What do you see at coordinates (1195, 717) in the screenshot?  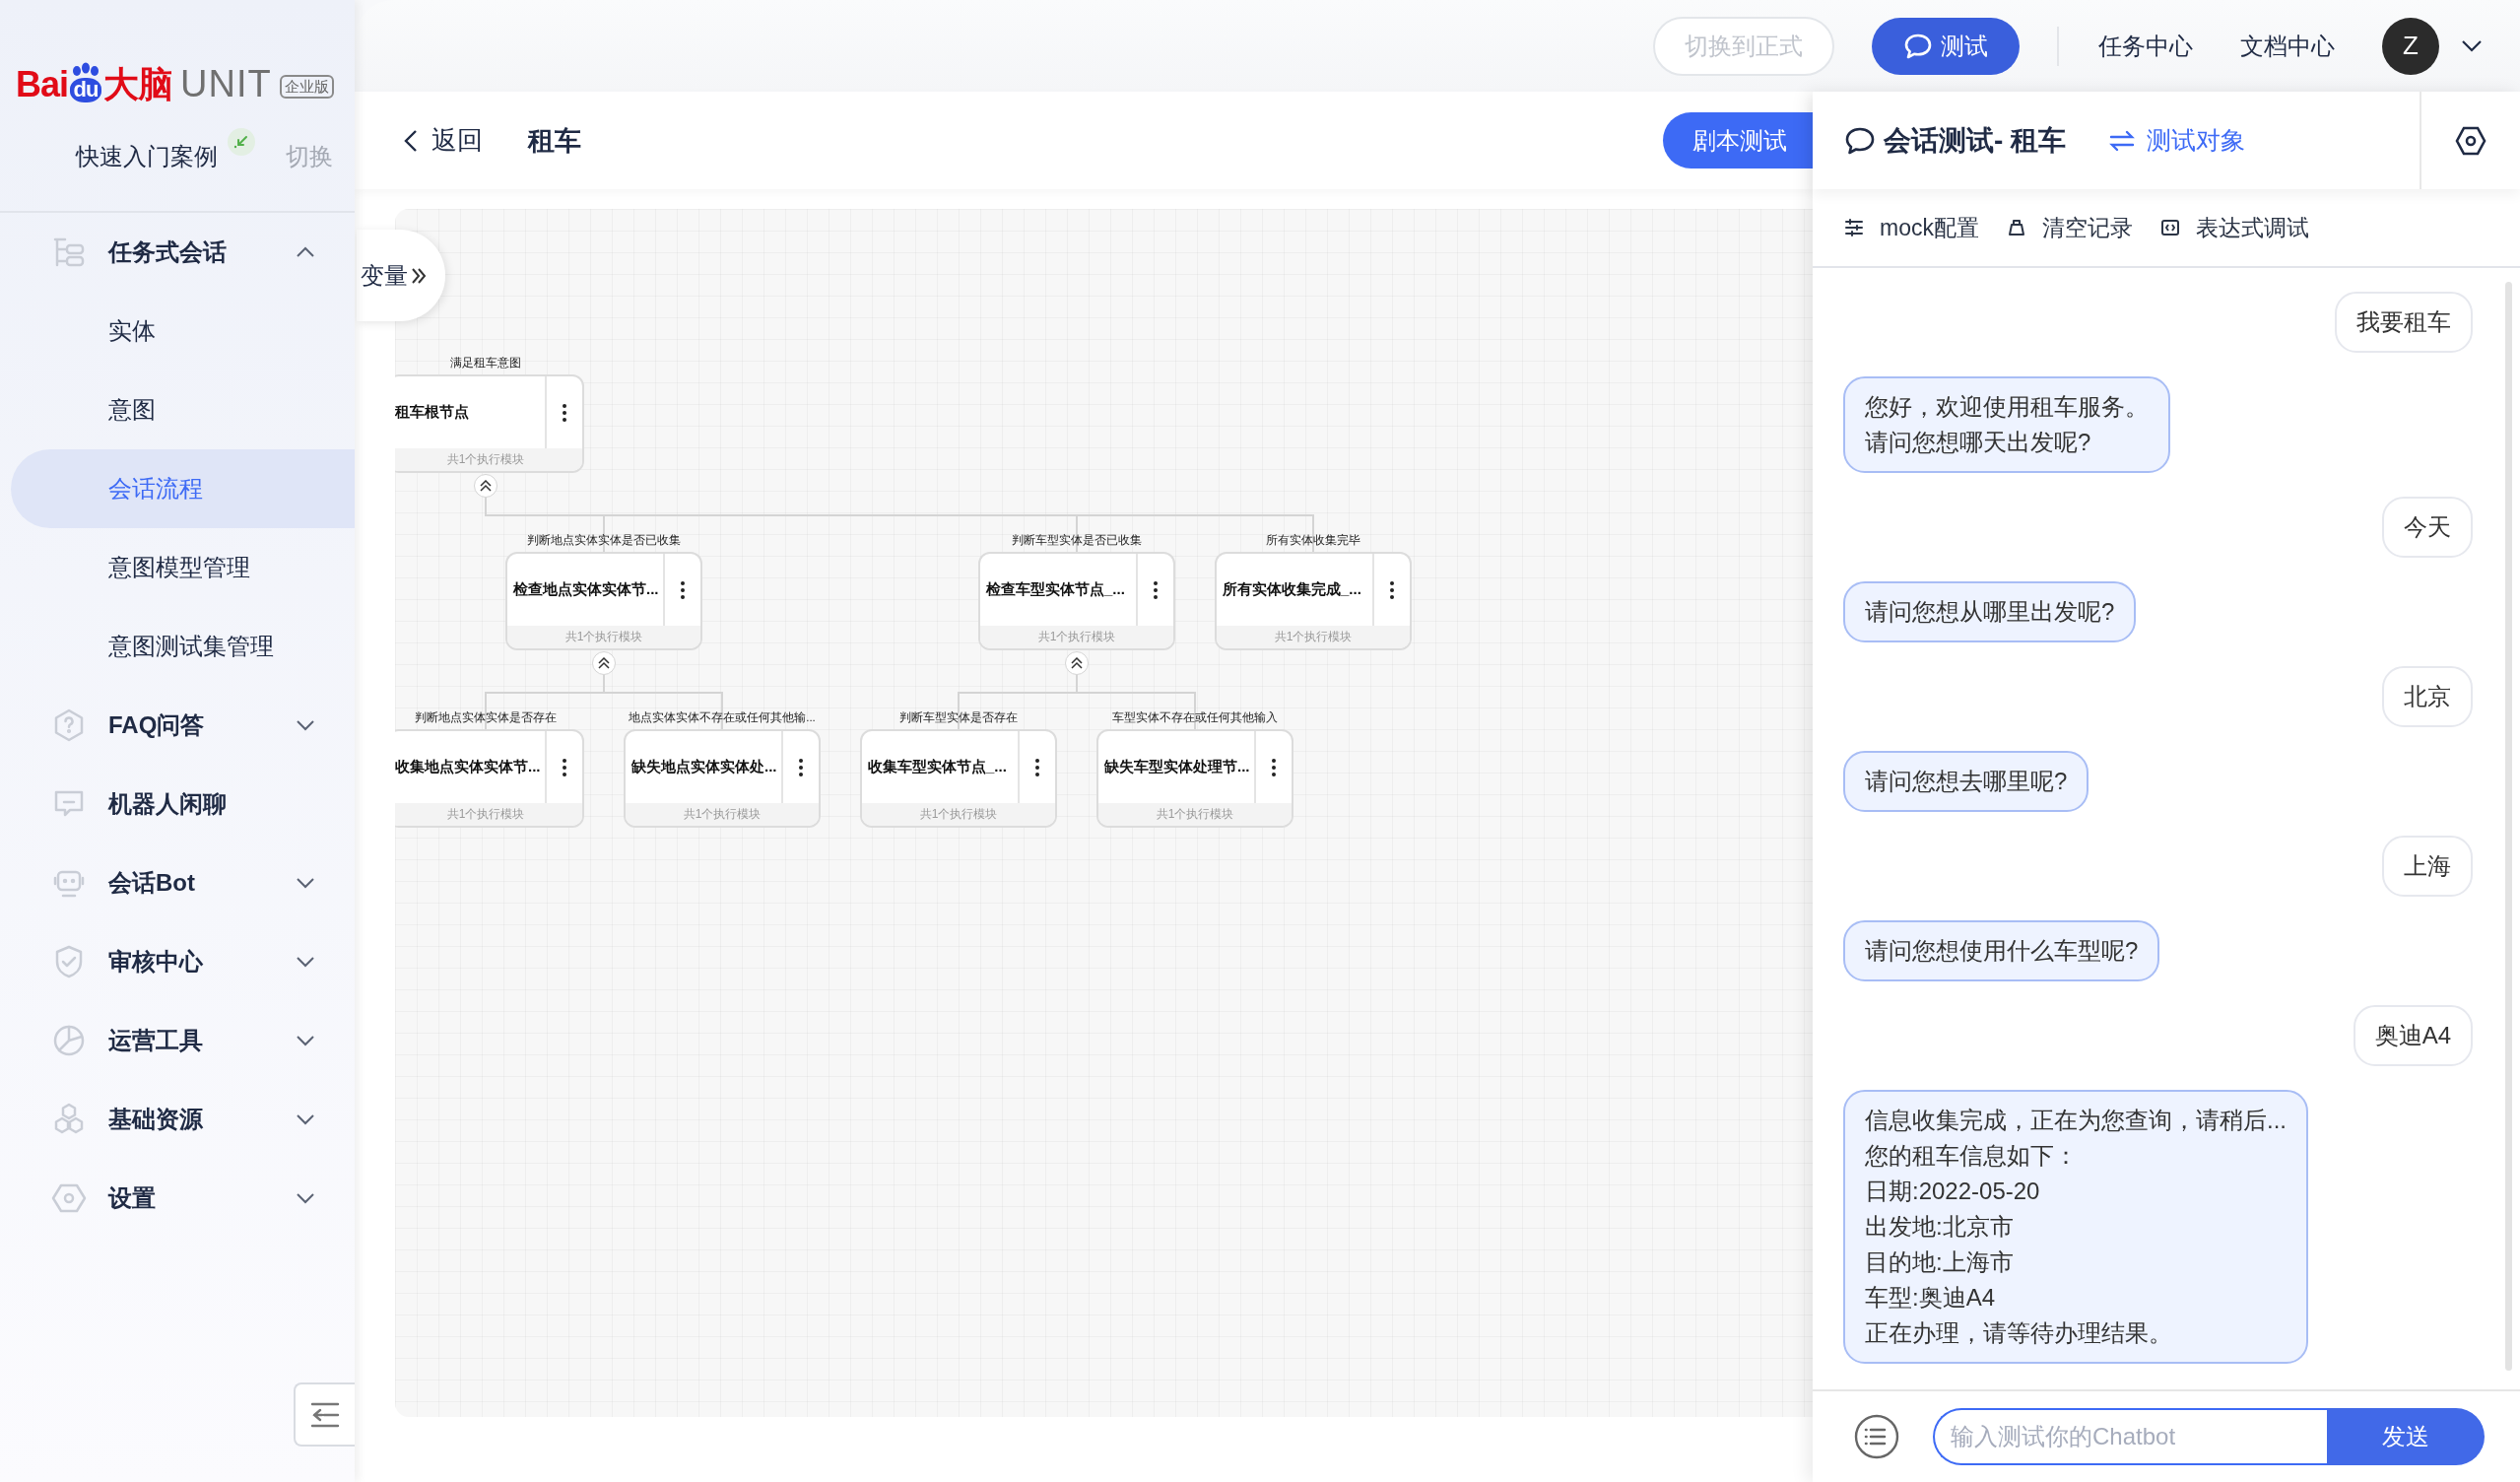 I see `condition-label: 车型实体不存在或任何其他输入` at bounding box center [1195, 717].